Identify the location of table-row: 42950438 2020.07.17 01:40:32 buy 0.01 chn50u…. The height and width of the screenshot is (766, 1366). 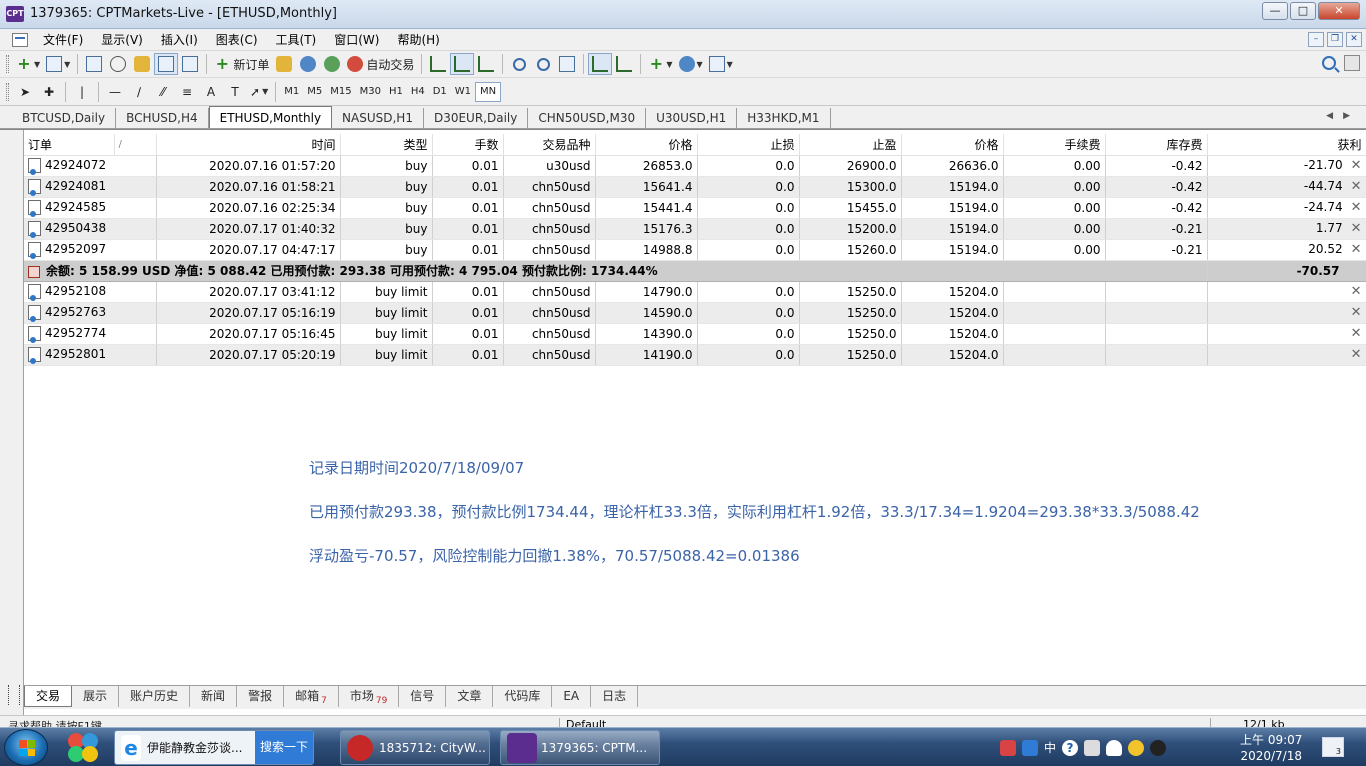
(695, 229).